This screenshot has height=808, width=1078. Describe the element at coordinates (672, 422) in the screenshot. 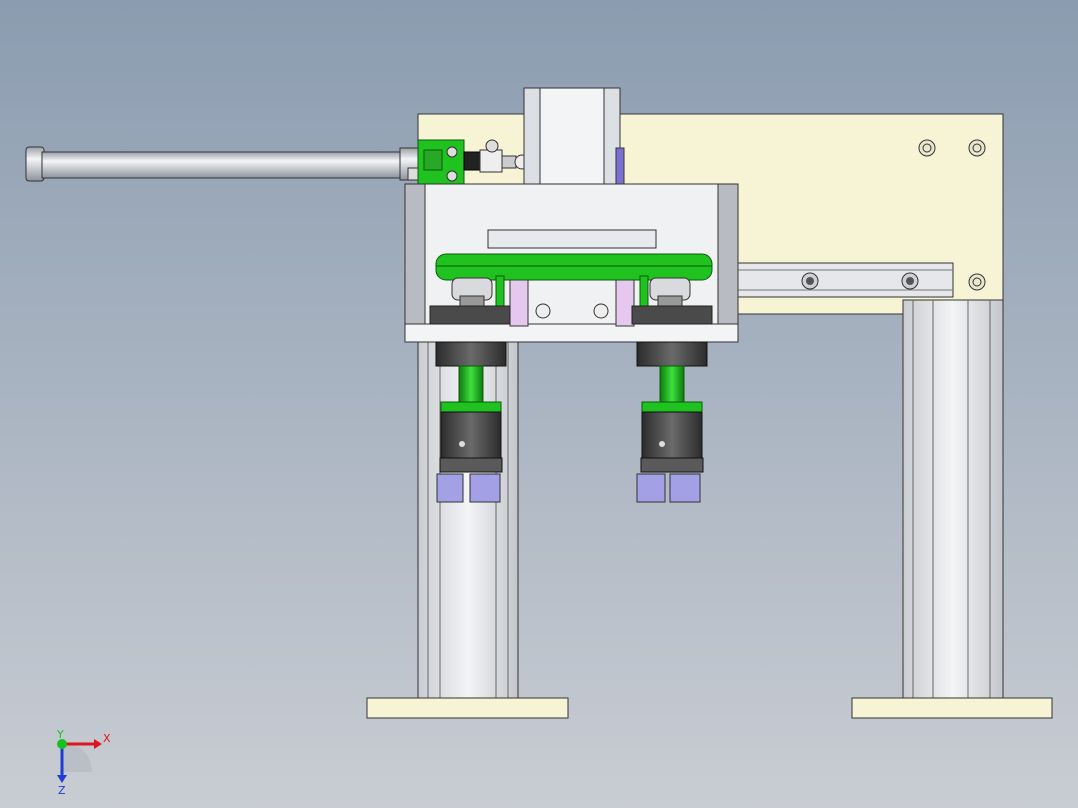

I see `gripper-right` at that location.